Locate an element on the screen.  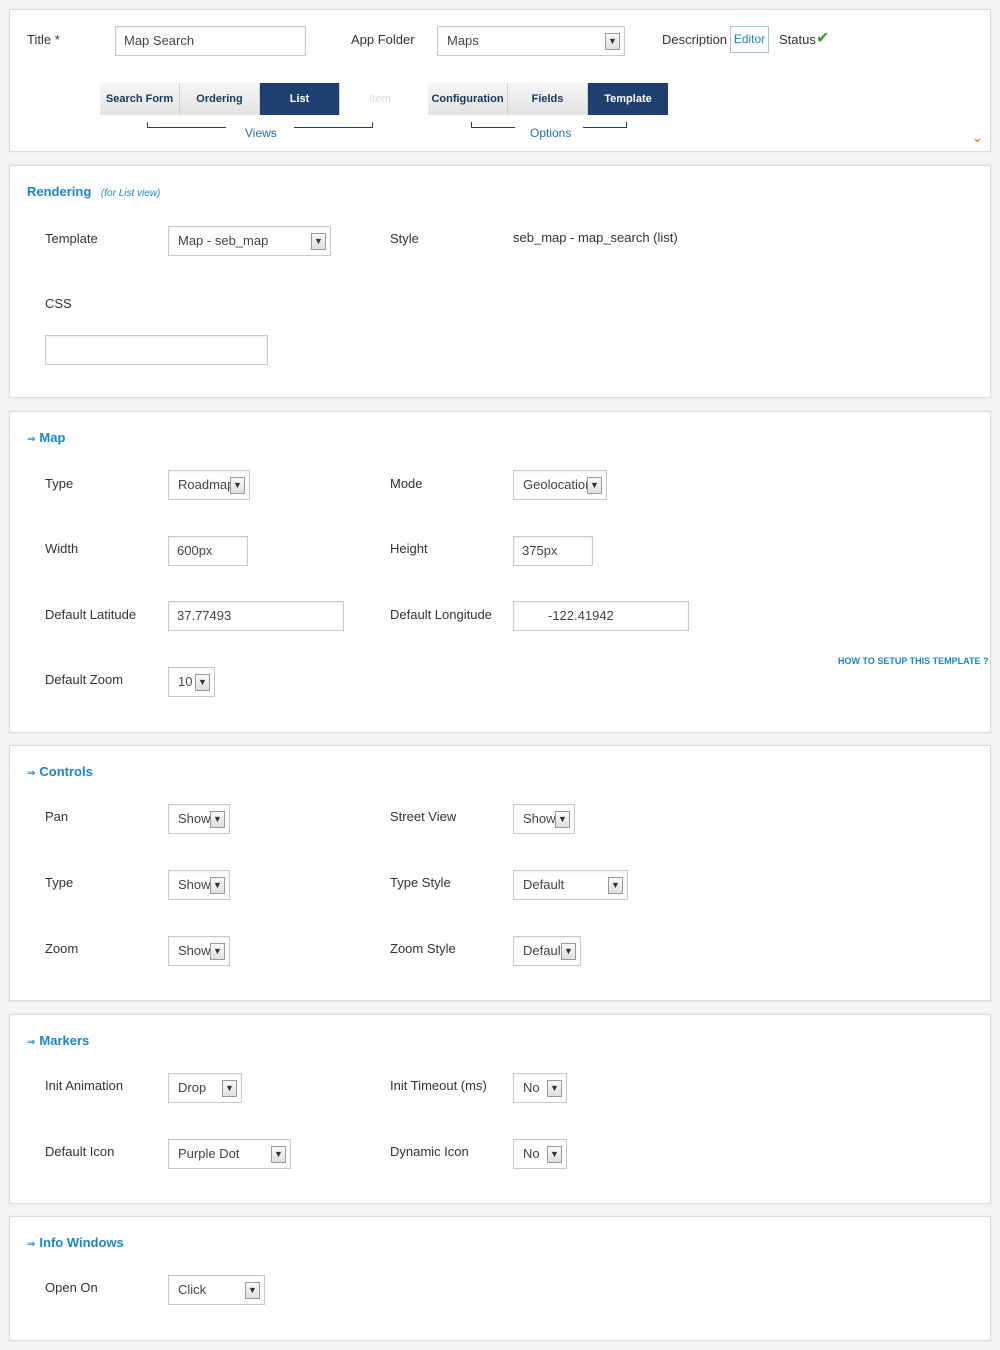
init-timeout-label: Init Timeout (ms) is located at coordinates (438, 1085).